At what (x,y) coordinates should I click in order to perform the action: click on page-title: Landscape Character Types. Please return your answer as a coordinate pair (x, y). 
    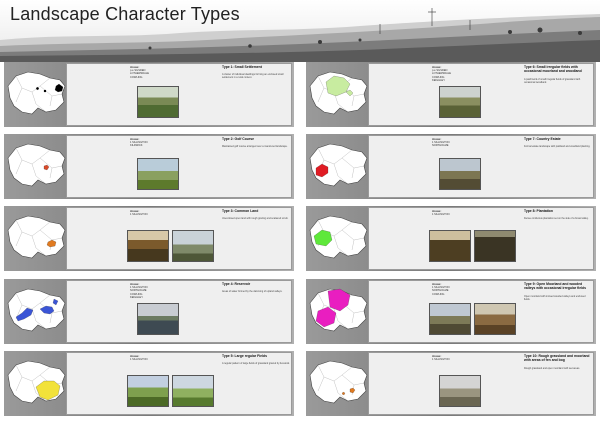
    Looking at the image, I should click on (125, 14).